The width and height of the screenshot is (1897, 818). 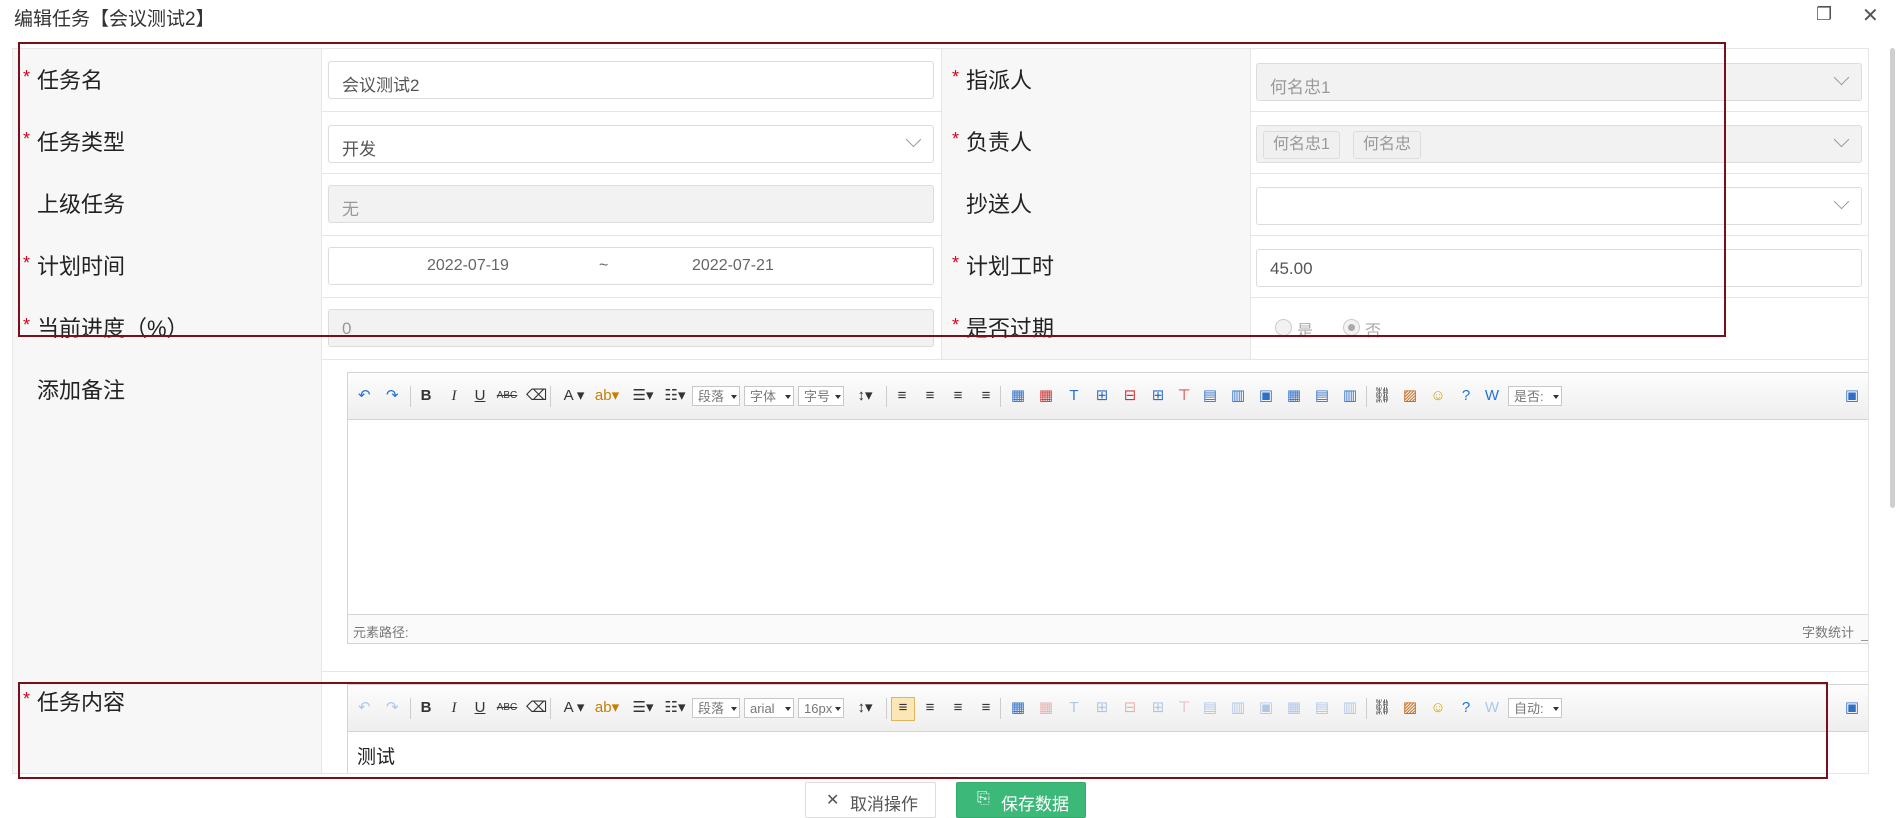 I want to click on assigner-select: 何名忠1, so click(x=1559, y=82).